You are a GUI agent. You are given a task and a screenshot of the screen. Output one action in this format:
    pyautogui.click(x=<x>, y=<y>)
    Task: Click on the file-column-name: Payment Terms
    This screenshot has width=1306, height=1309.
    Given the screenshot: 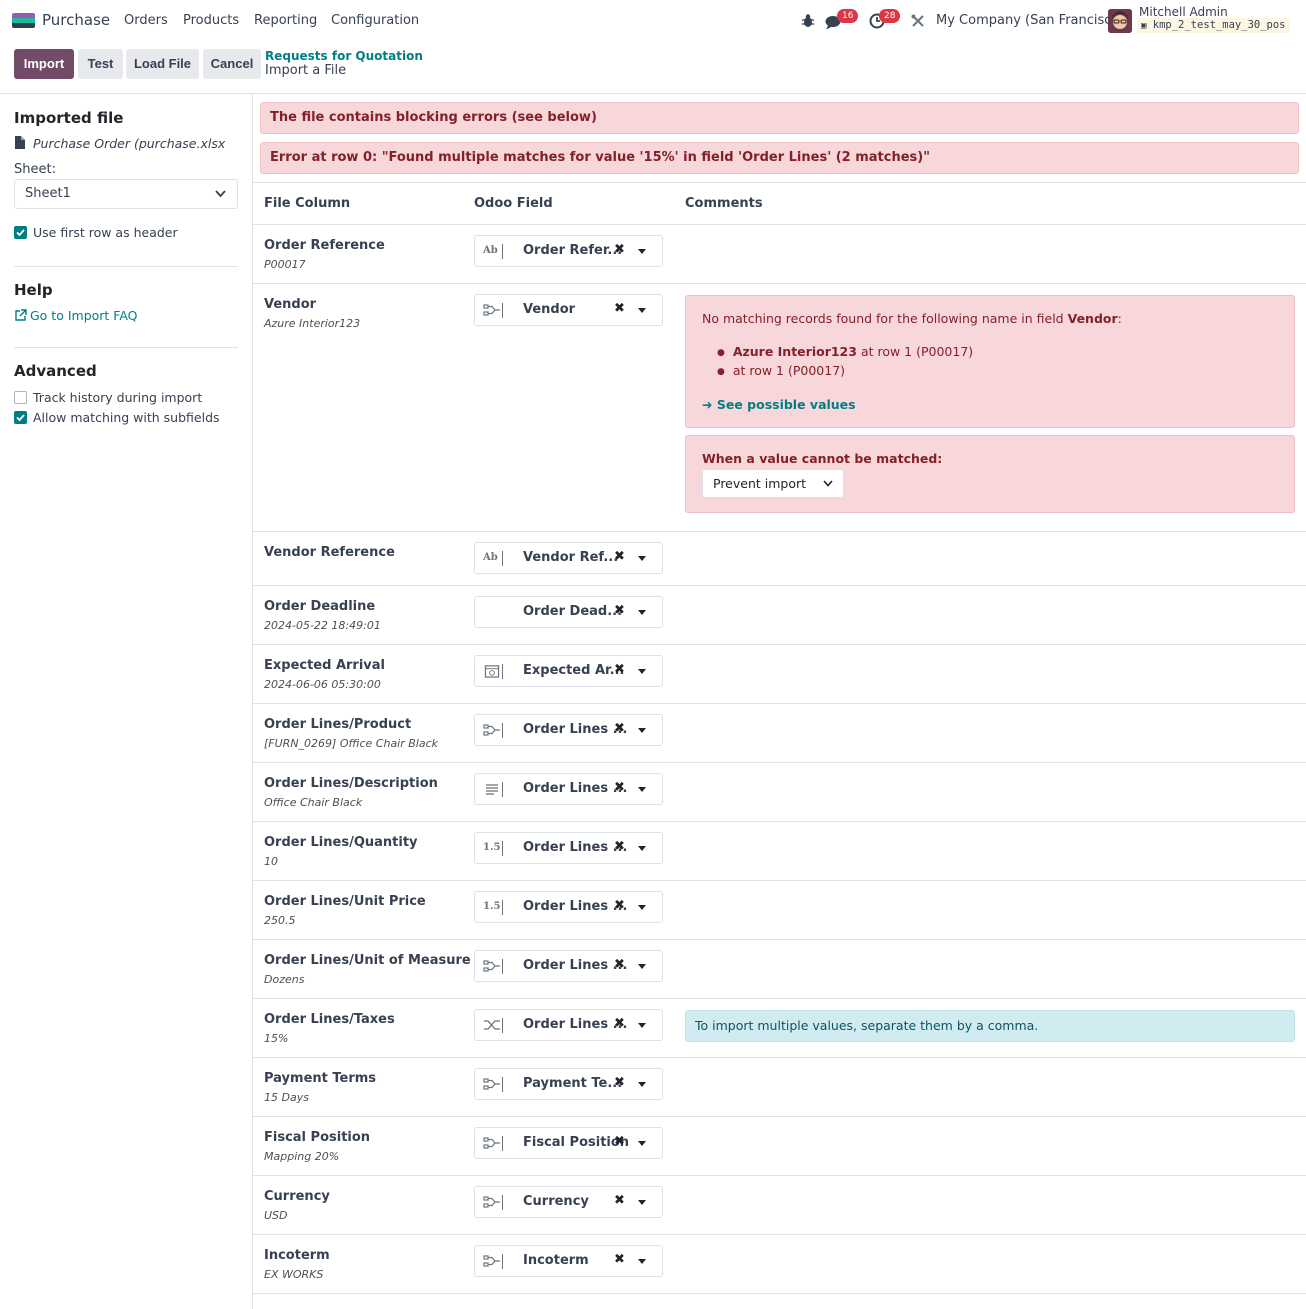 What is the action you would take?
    pyautogui.click(x=320, y=1078)
    